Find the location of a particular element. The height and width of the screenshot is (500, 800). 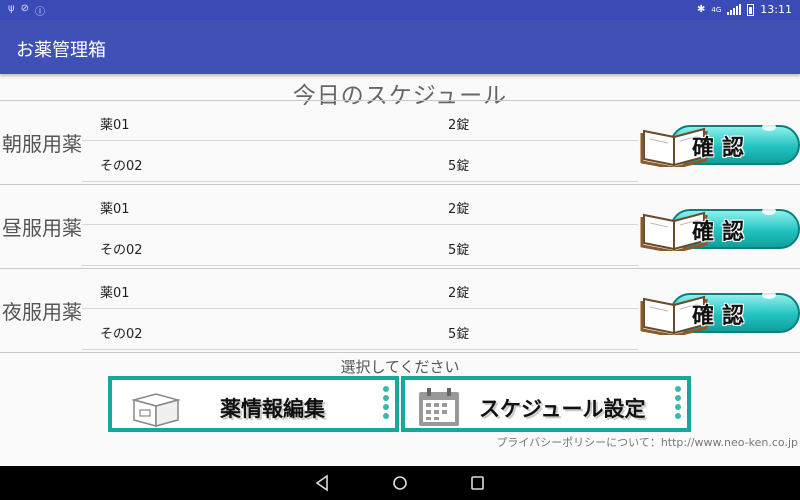

period-label: 昼服用薬 is located at coordinates (42, 228).